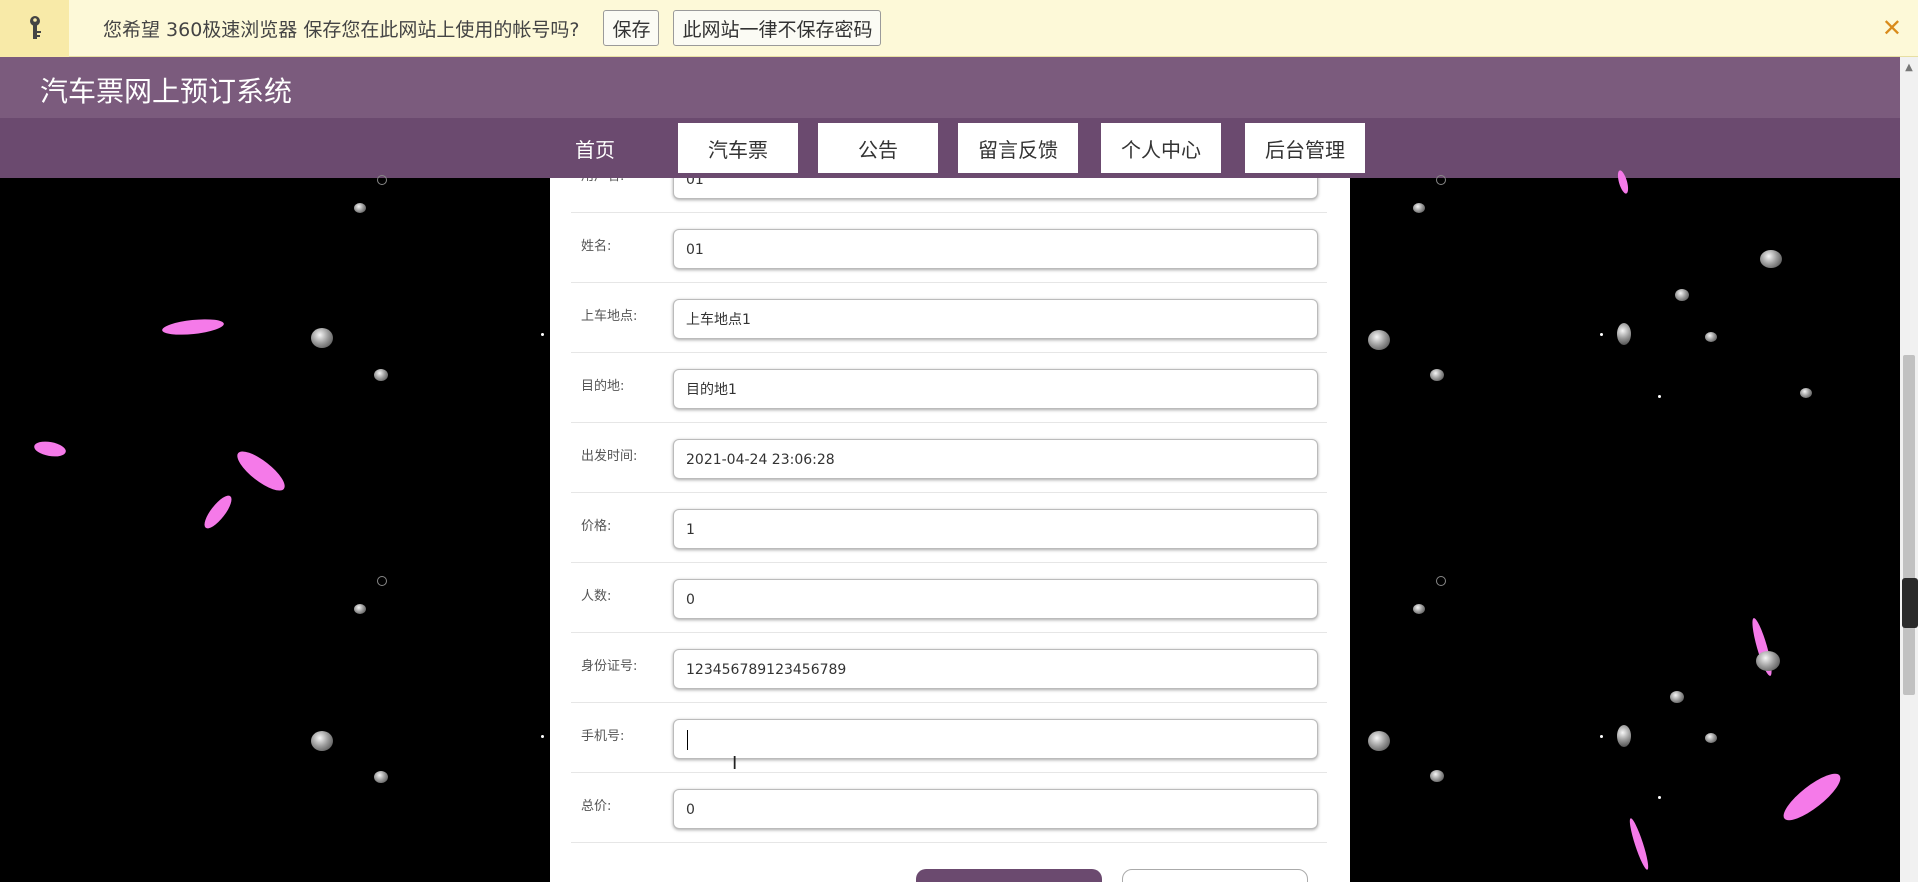 This screenshot has width=1918, height=882. I want to click on form-row-boarding-point: 上车地点: 上车地点1, so click(949, 317).